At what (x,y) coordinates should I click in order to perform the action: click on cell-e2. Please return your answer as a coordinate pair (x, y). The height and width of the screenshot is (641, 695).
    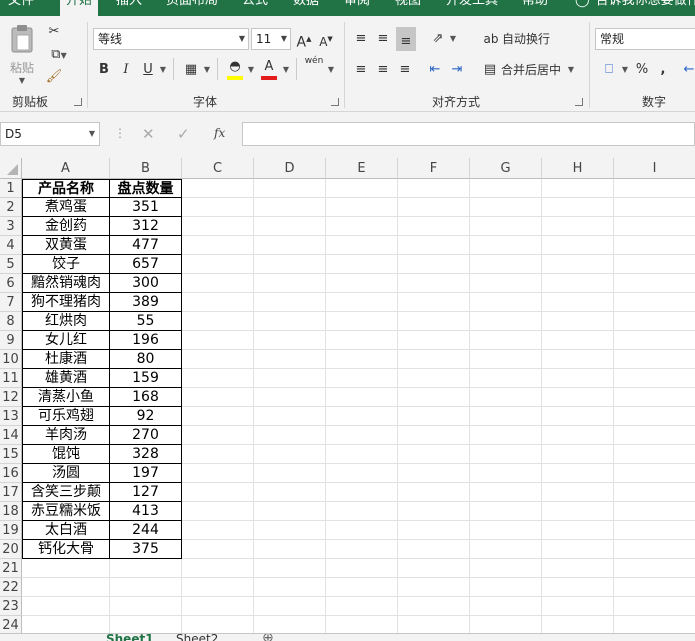
    Looking at the image, I should click on (362, 207).